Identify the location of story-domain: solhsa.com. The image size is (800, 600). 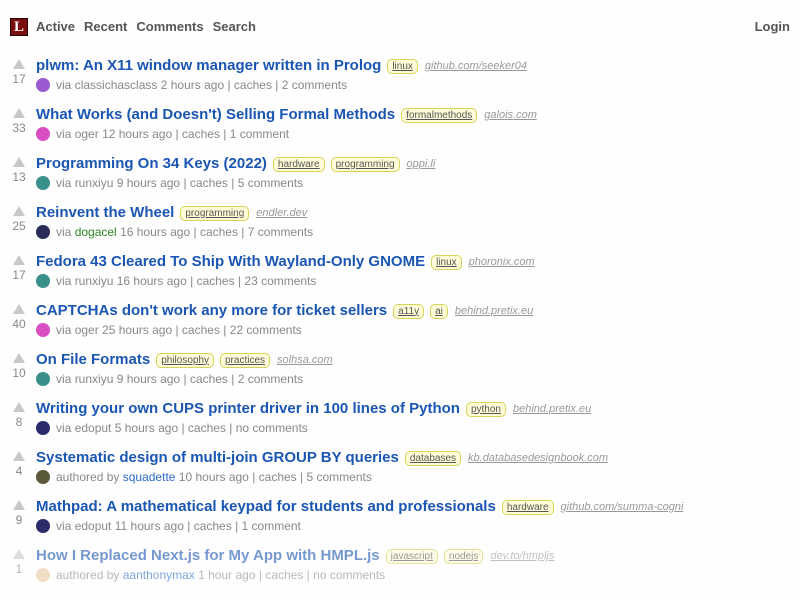
(305, 360).